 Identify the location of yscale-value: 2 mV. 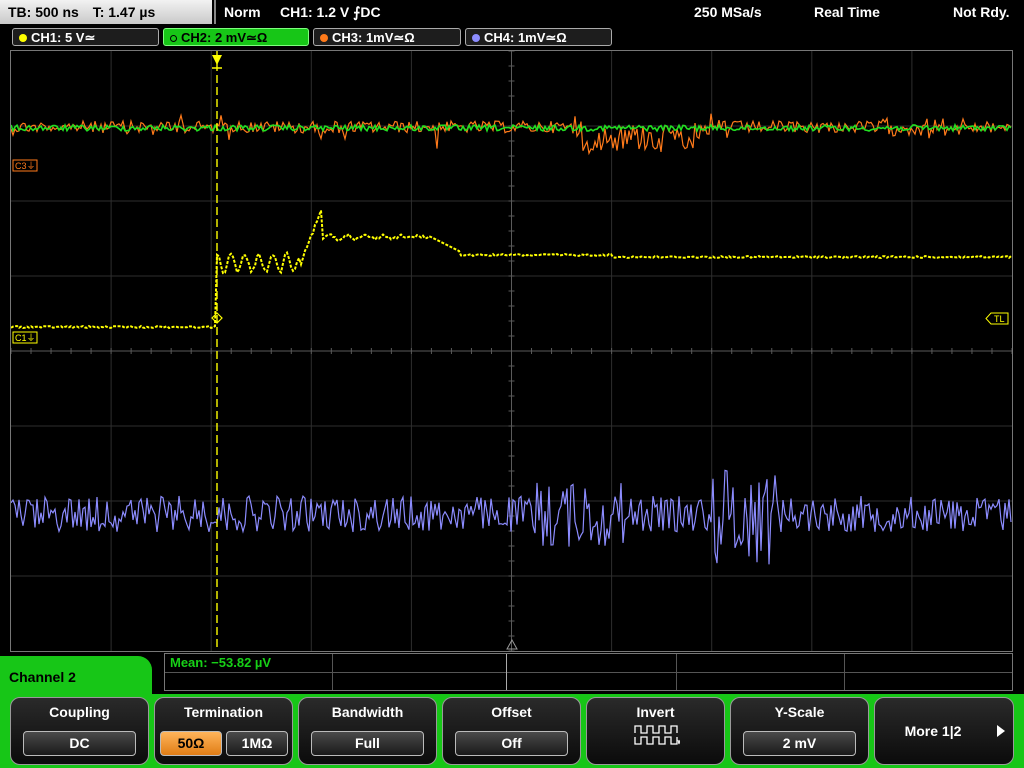
(799, 743).